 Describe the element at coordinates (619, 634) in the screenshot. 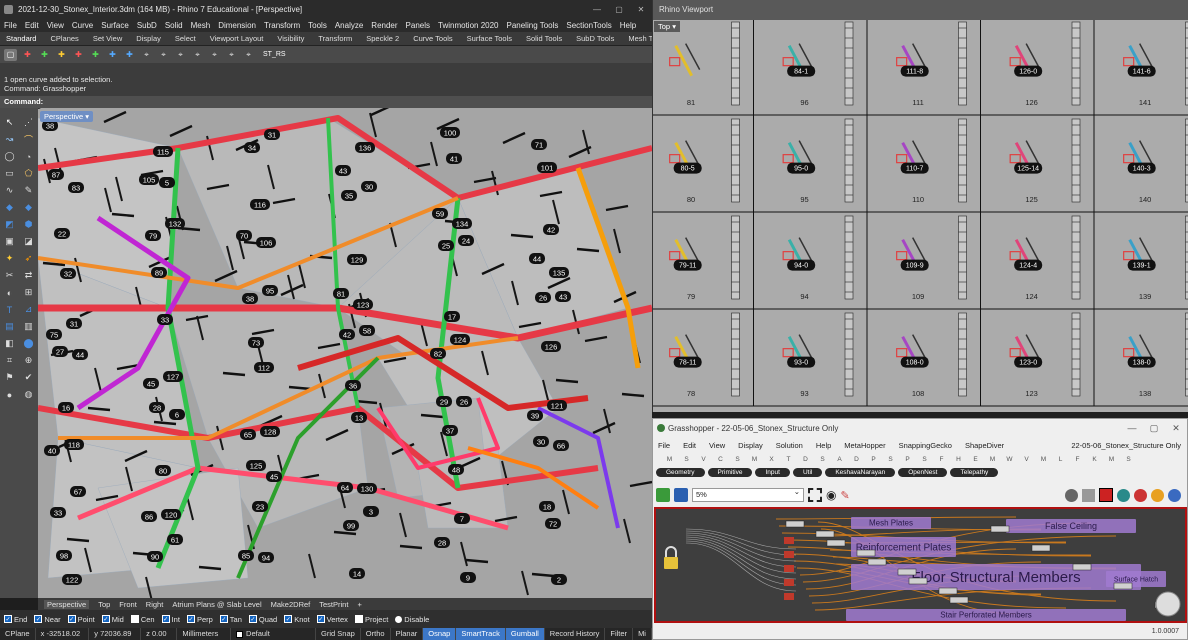

I see `filter-toggle: Filter` at that location.